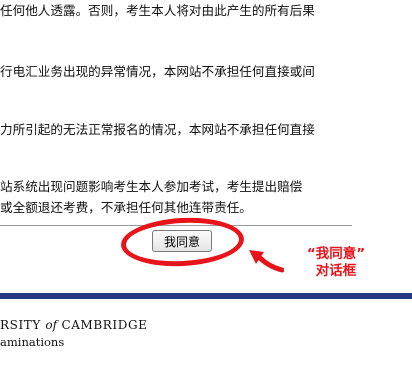 This screenshot has height=374, width=412. What do you see at coordinates (206, 303) in the screenshot?
I see `watermark-strip` at bounding box center [206, 303].